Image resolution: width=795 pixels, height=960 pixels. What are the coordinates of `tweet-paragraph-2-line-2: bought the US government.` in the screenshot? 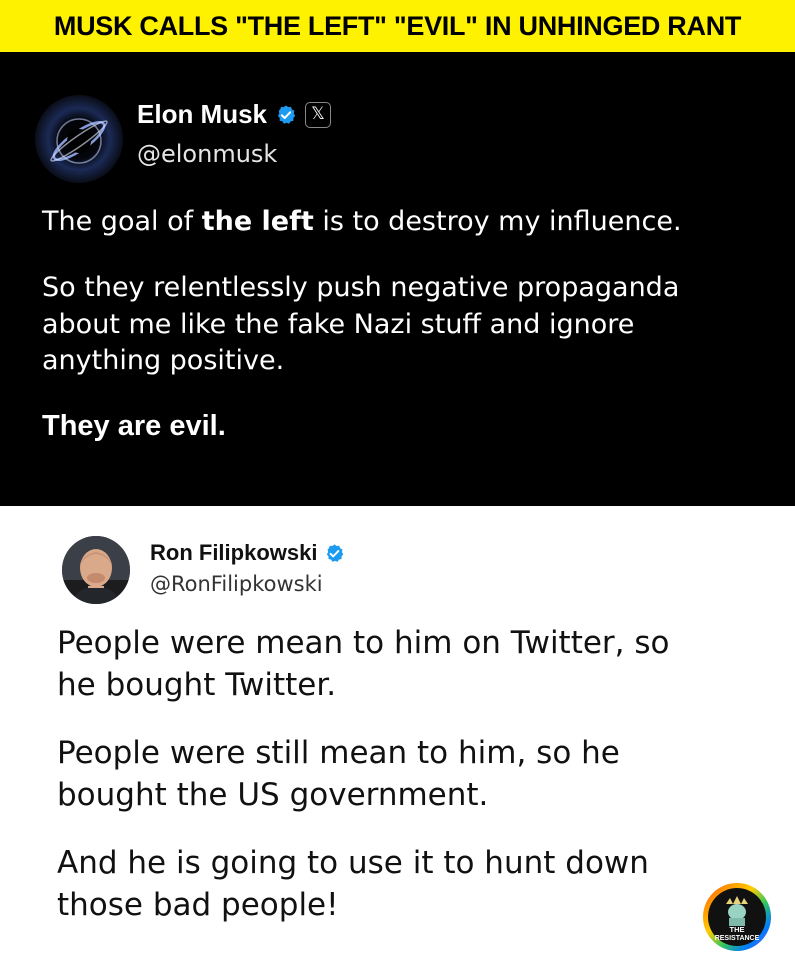 It's located at (273, 795).